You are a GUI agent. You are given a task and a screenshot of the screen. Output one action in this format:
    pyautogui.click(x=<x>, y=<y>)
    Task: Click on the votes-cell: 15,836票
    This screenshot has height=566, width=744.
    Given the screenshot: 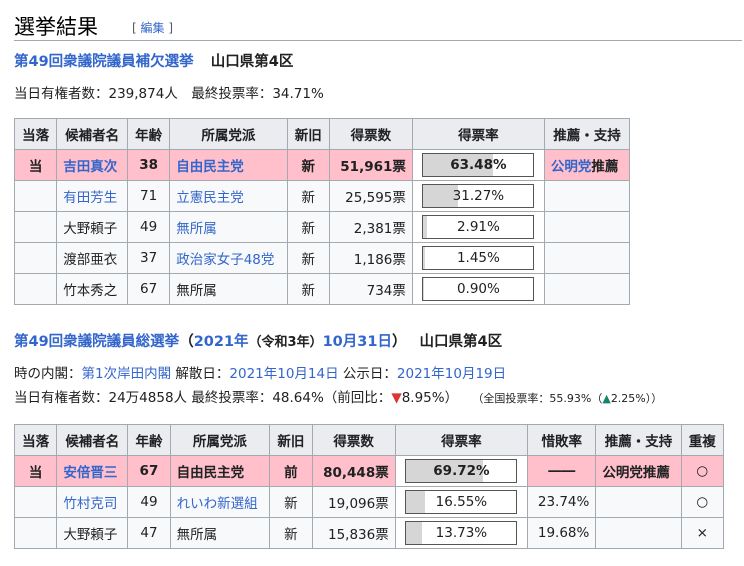 What is the action you would take?
    pyautogui.click(x=353, y=533)
    